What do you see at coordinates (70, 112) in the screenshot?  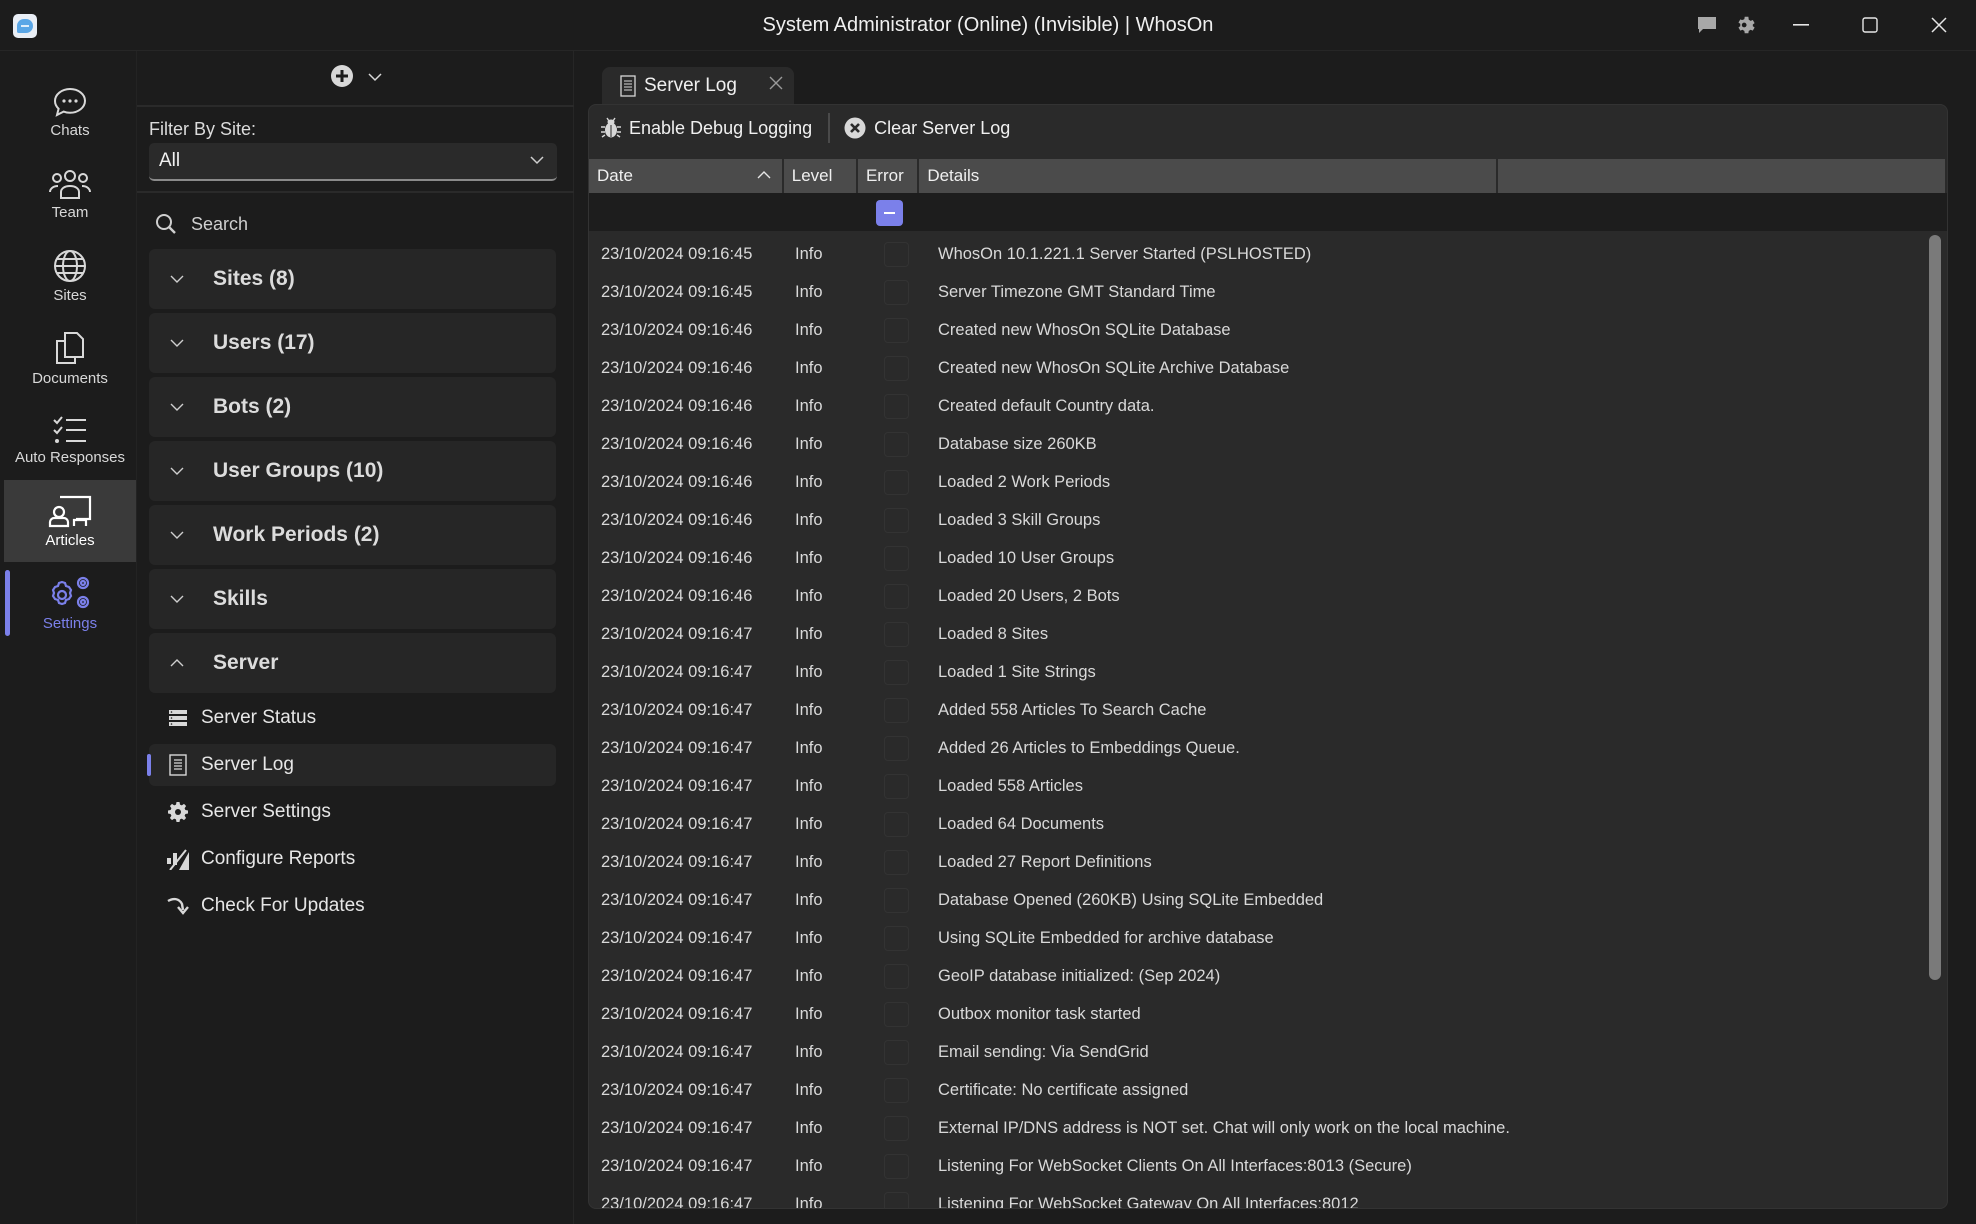 I see `nav-chats: Chats` at bounding box center [70, 112].